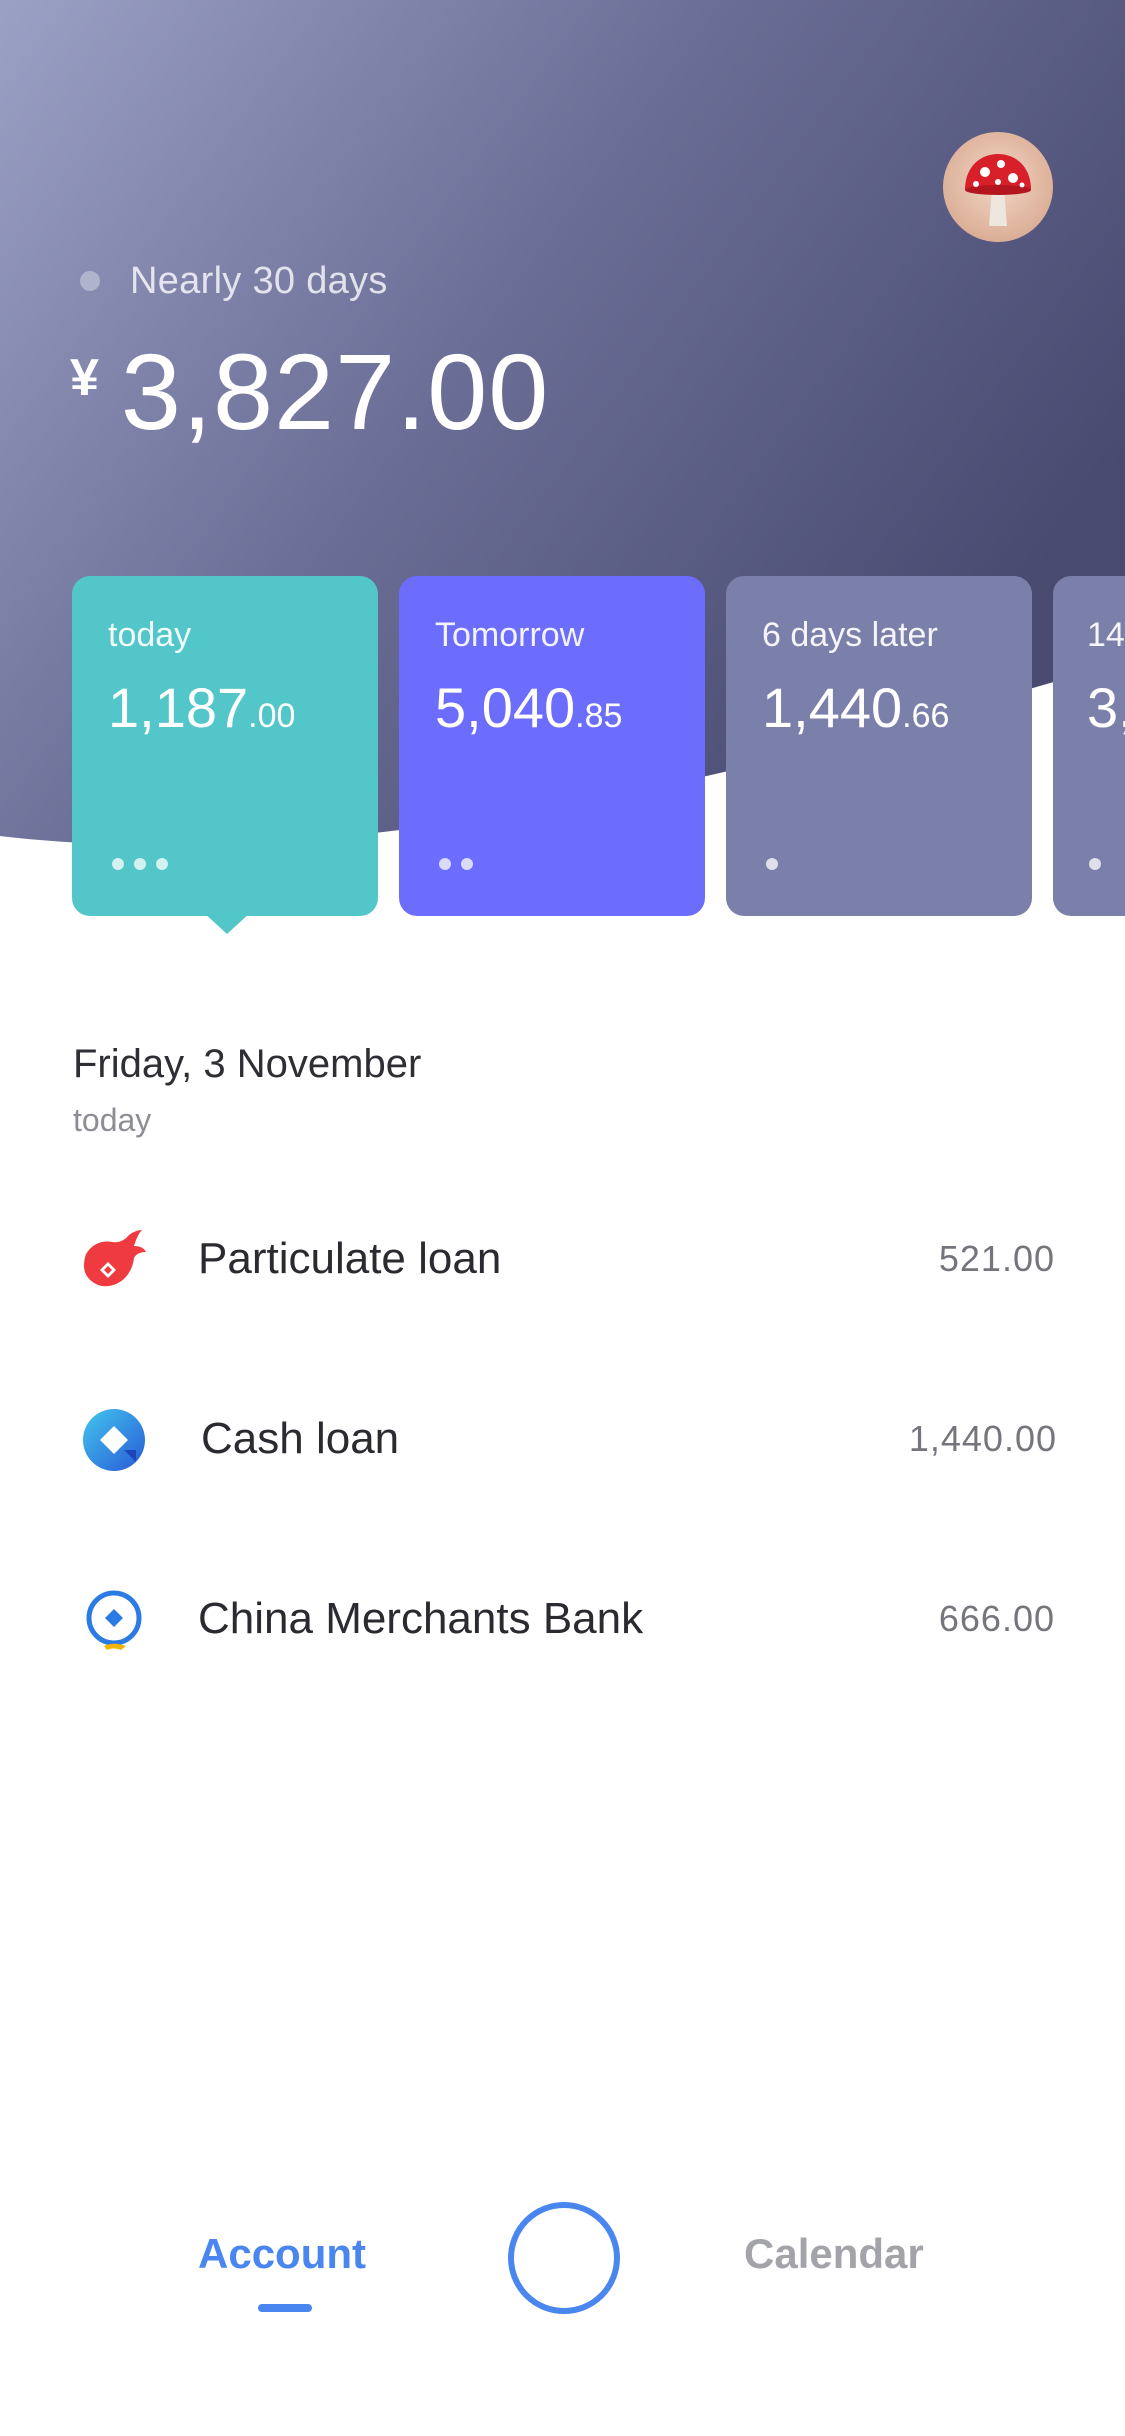 The width and height of the screenshot is (1125, 2436). What do you see at coordinates (1106, 635) in the screenshot?
I see `card-label: 14` at bounding box center [1106, 635].